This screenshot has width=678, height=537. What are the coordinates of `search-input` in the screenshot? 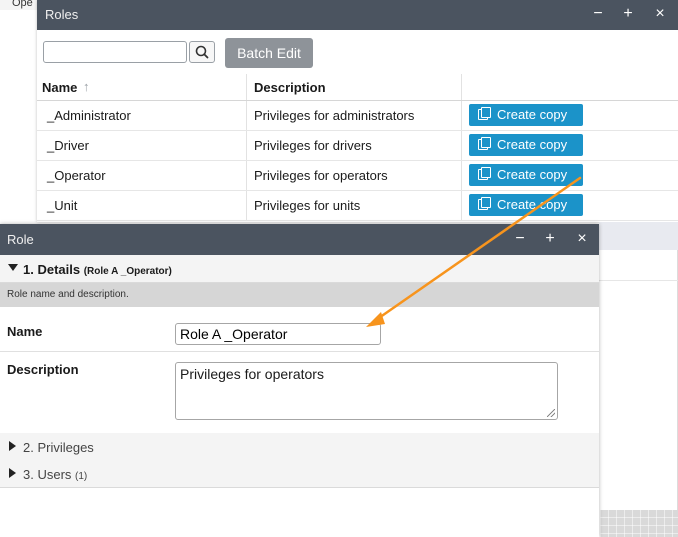 It's located at (115, 52).